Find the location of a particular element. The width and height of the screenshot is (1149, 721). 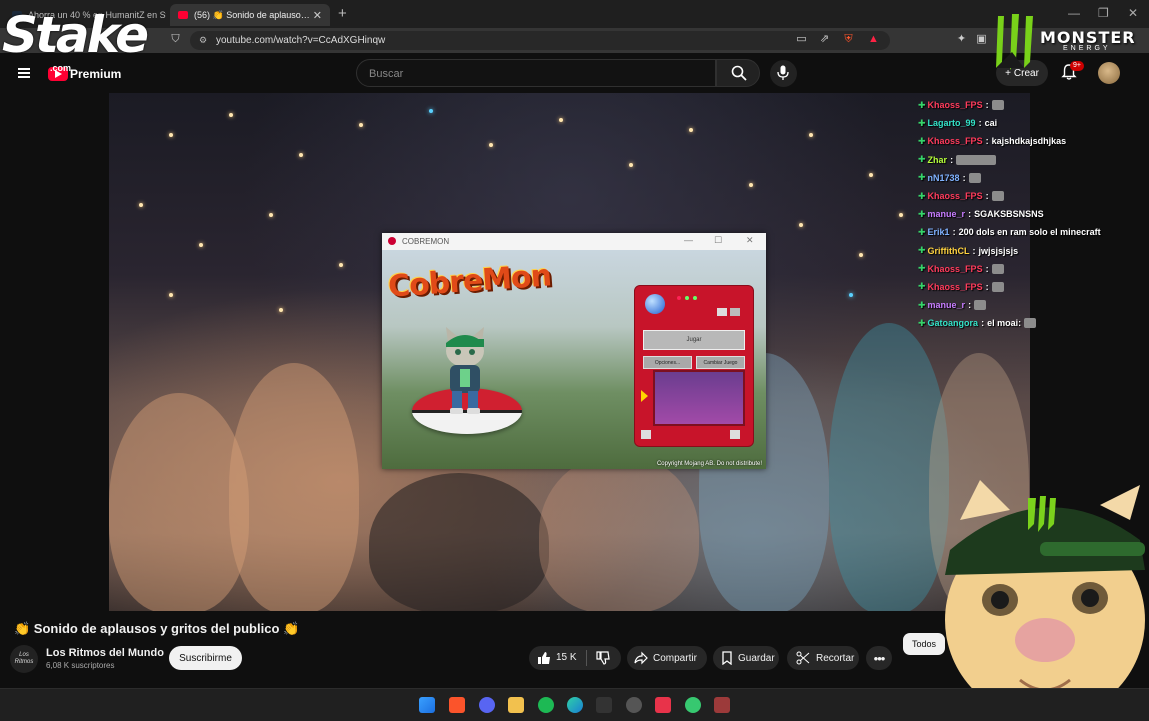

more-actions-button: ••• is located at coordinates (879, 658).